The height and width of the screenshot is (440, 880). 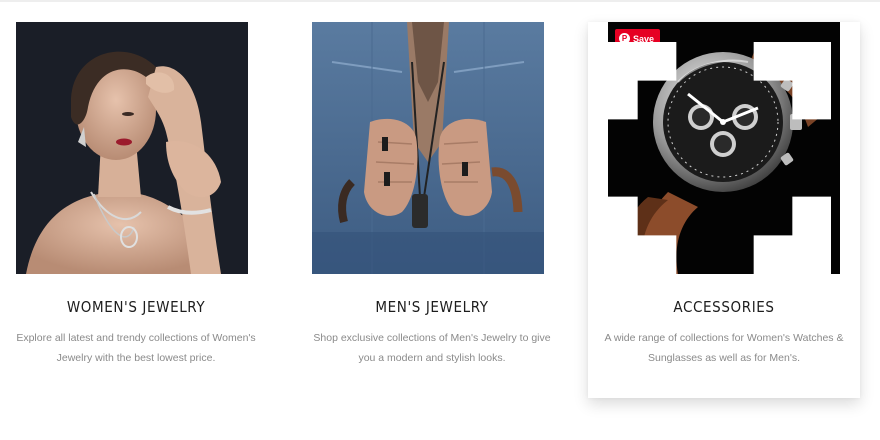 I want to click on fullscreen-expand-icon, so click(x=719, y=153).